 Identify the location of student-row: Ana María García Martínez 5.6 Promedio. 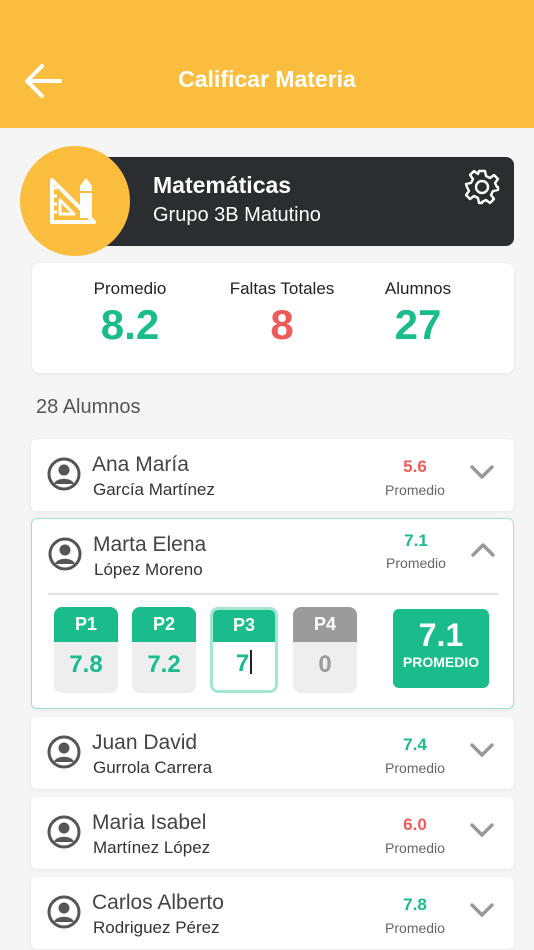
(272, 475).